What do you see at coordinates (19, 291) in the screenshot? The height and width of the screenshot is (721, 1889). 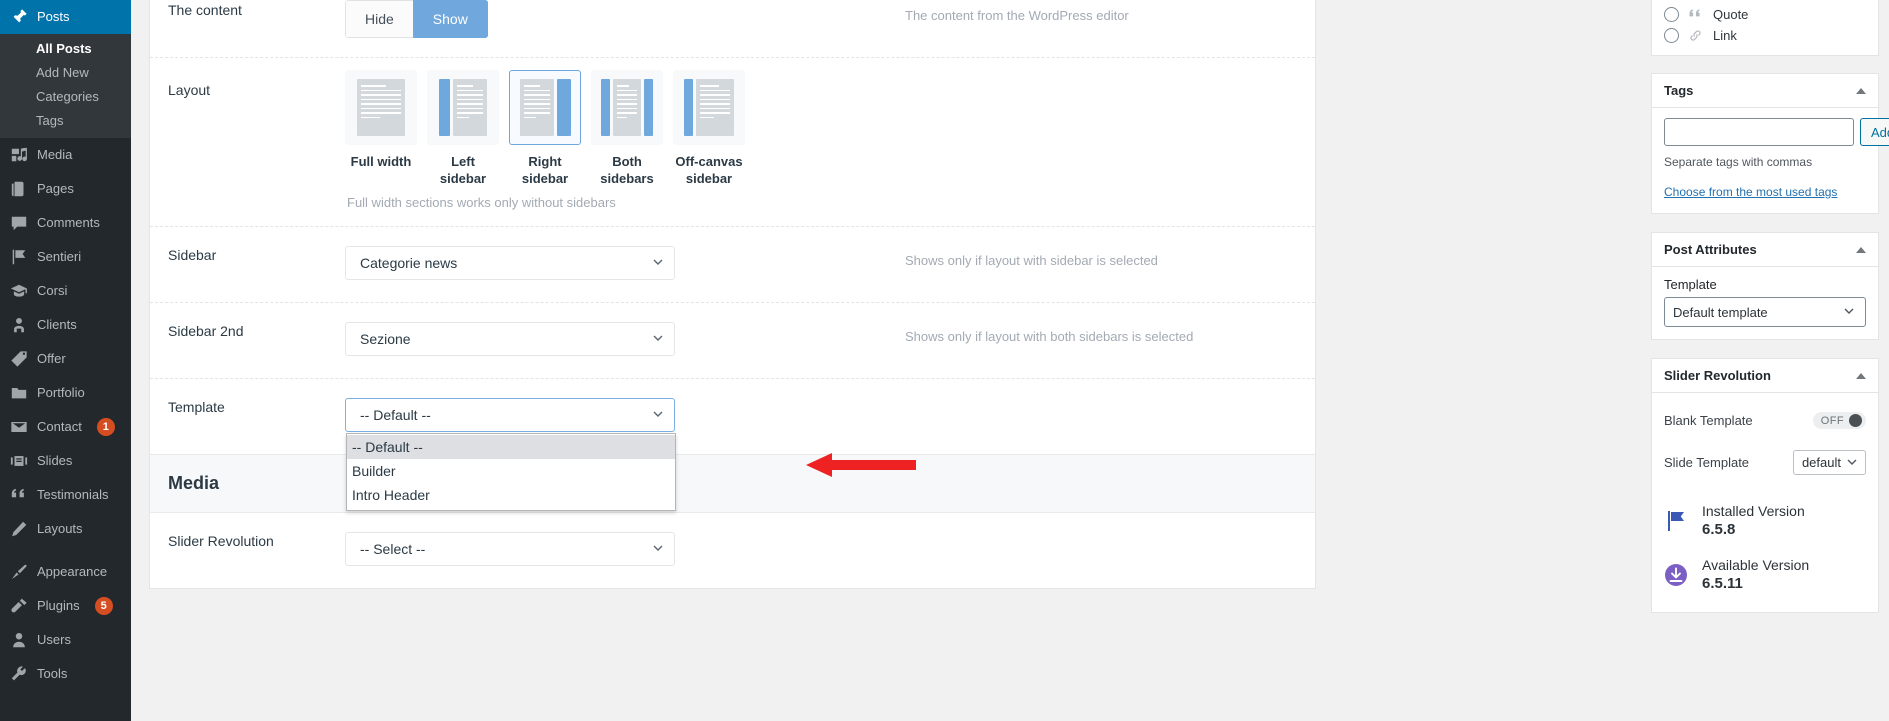 I see `graduation-cap-icon` at bounding box center [19, 291].